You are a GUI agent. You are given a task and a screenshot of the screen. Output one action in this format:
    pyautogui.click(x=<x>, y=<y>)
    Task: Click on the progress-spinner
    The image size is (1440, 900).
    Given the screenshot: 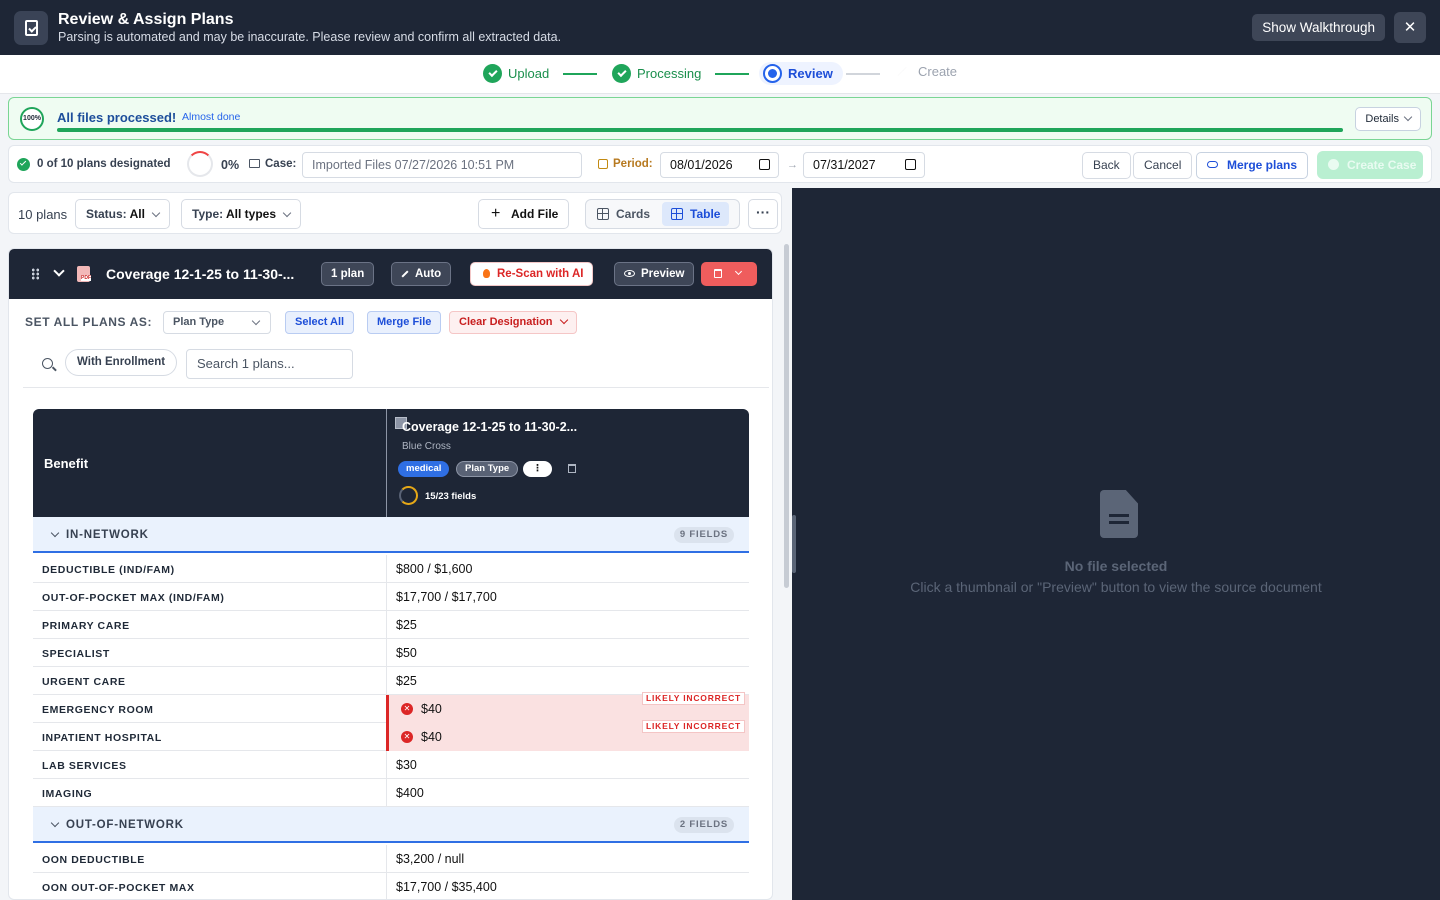 What is the action you would take?
    pyautogui.click(x=200, y=164)
    